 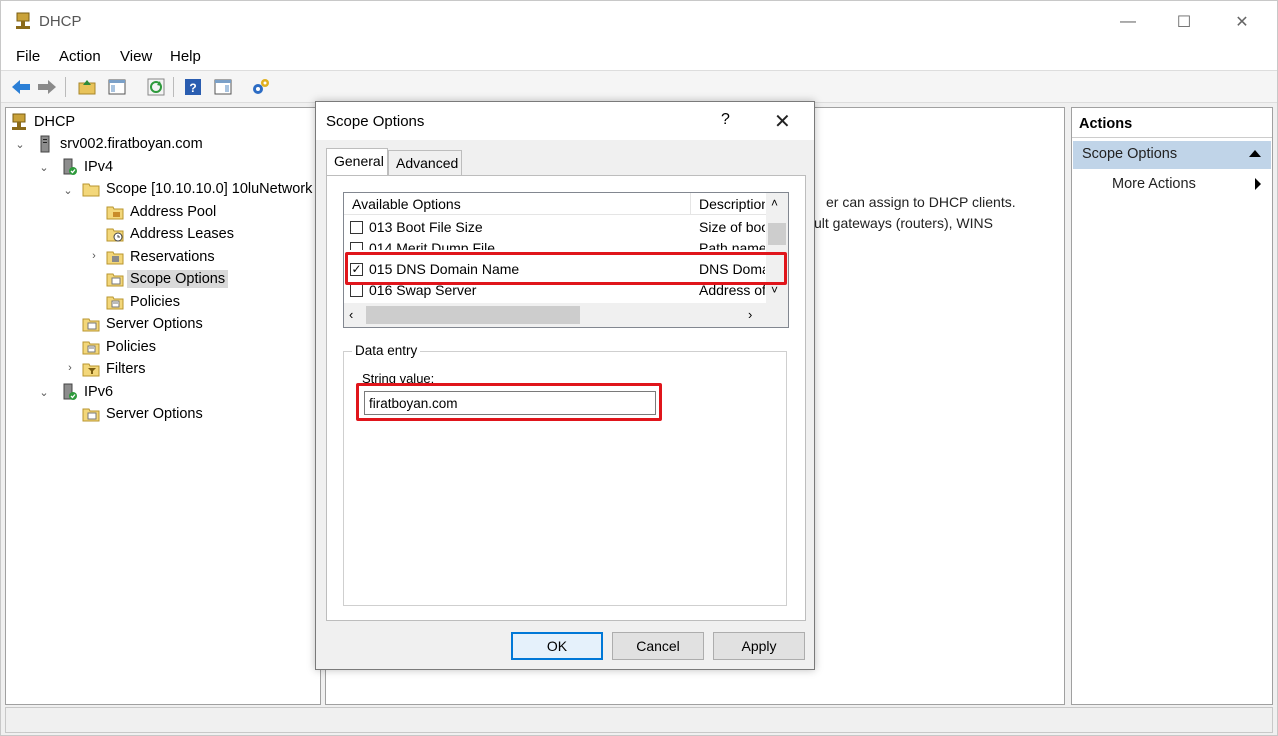 I want to click on submenu-arrow-icon, so click(x=1258, y=184).